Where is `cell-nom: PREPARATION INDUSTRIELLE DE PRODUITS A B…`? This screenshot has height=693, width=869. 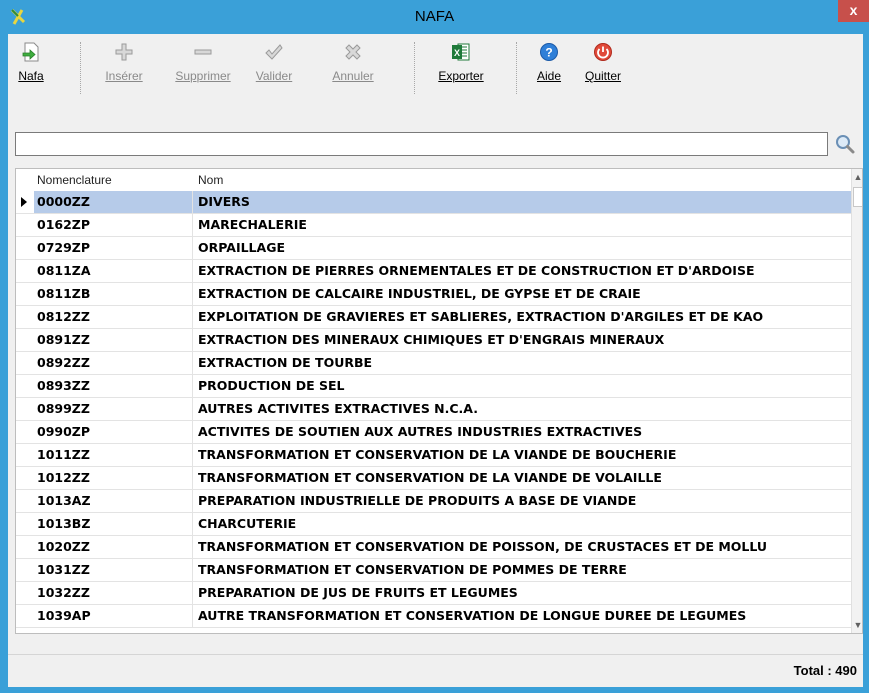
cell-nom: PREPARATION INDUSTRIELLE DE PRODUITS A B… is located at coordinates (522, 501).